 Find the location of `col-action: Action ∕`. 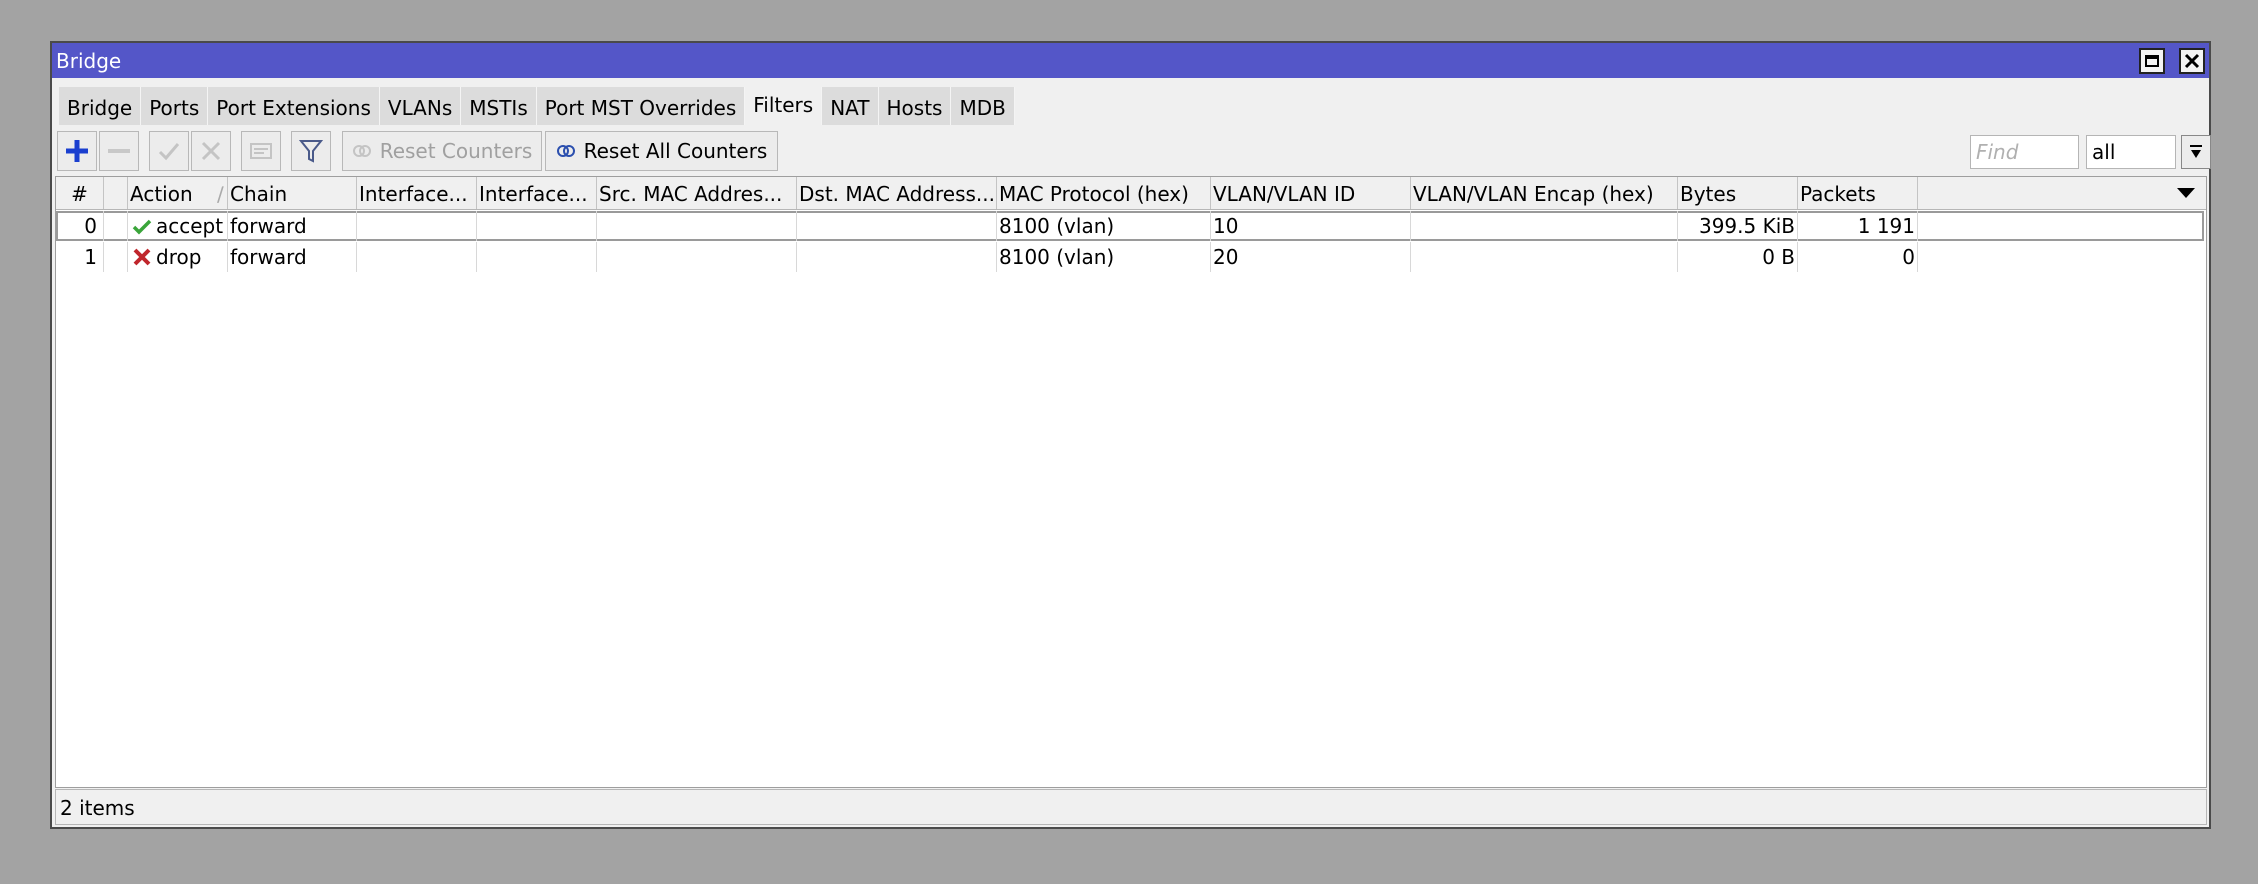

col-action: Action ∕ is located at coordinates (178, 193).